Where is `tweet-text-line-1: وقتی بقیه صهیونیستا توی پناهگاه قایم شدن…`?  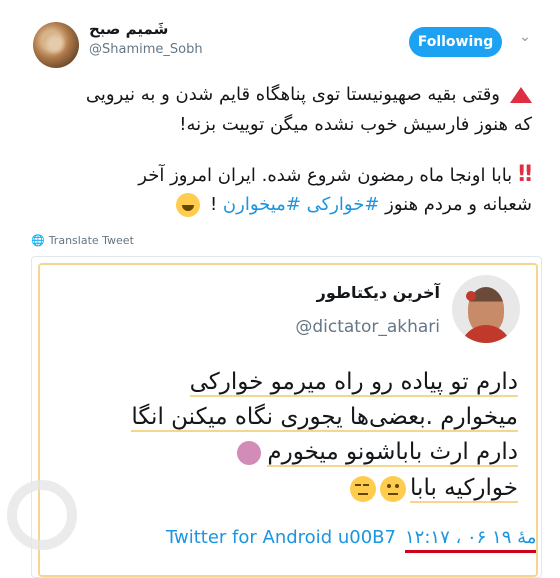 tweet-text-line-1: وقتی بقیه صهیونیستا توی پناهگاه قایم شدن… is located at coordinates (282, 95).